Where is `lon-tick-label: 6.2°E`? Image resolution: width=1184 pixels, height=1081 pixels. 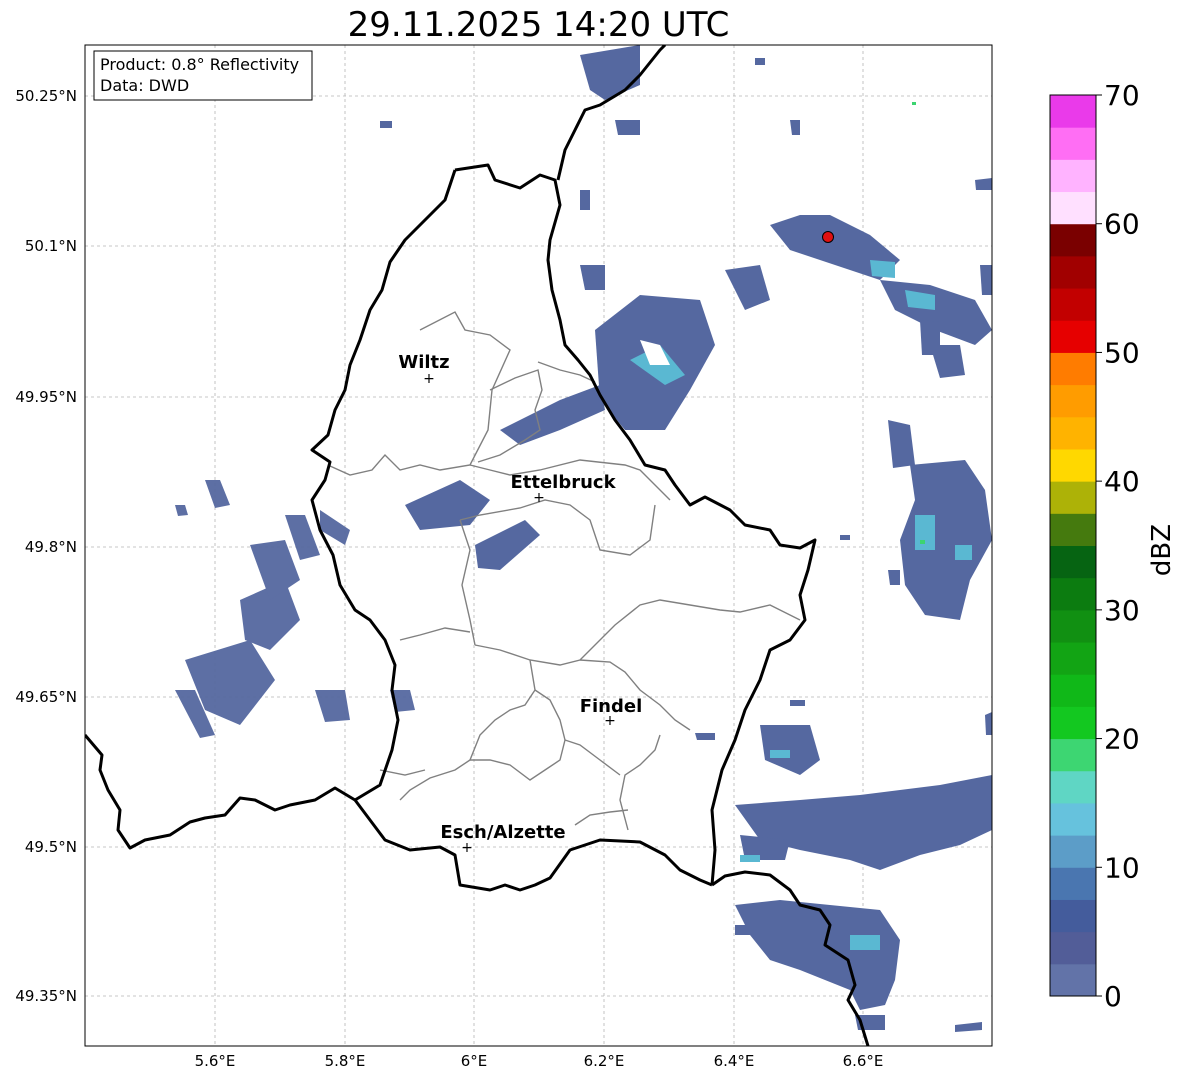 lon-tick-label: 6.2°E is located at coordinates (604, 1061).